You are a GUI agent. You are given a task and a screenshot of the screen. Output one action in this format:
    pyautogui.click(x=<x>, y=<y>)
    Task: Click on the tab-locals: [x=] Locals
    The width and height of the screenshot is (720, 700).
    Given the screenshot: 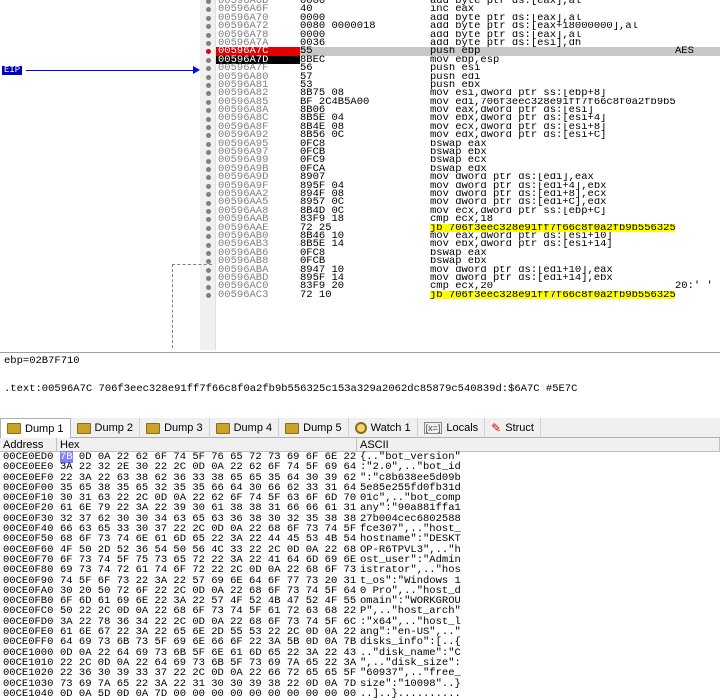 What is the action you would take?
    pyautogui.click(x=452, y=428)
    